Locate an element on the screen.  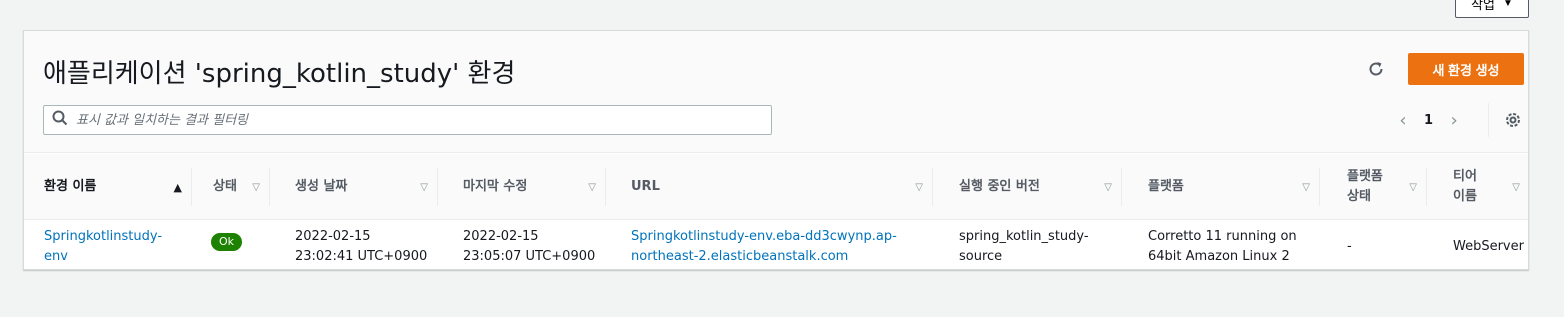
column-header-url: URL ▽ is located at coordinates (769, 187).